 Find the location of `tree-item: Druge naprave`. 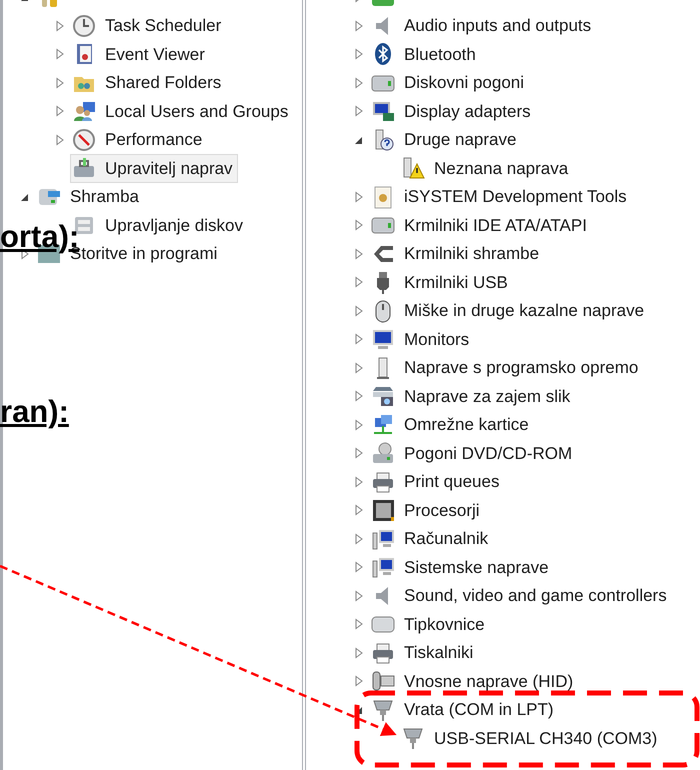

tree-item: Druge naprave is located at coordinates (445, 139).